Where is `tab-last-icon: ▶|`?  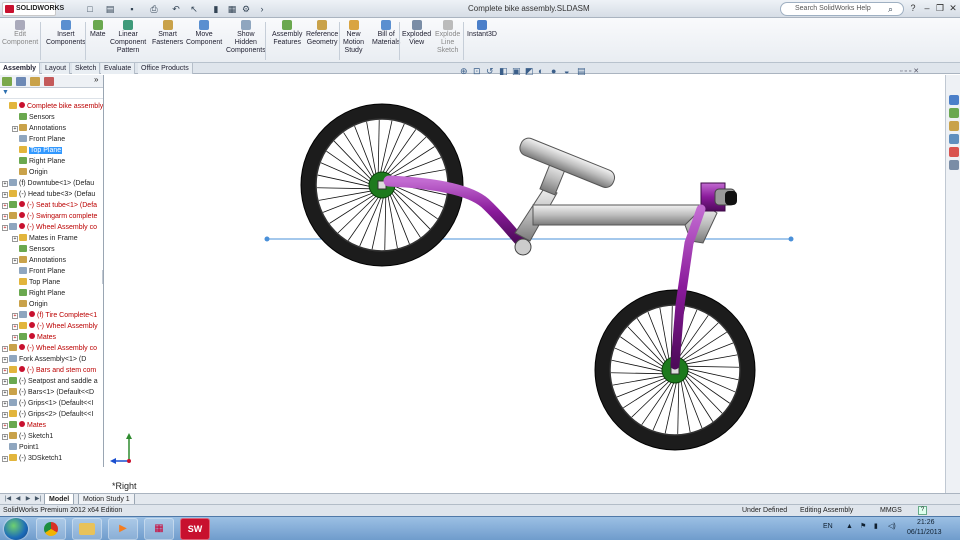
tab-last-icon: ▶| is located at coordinates (38, 499).